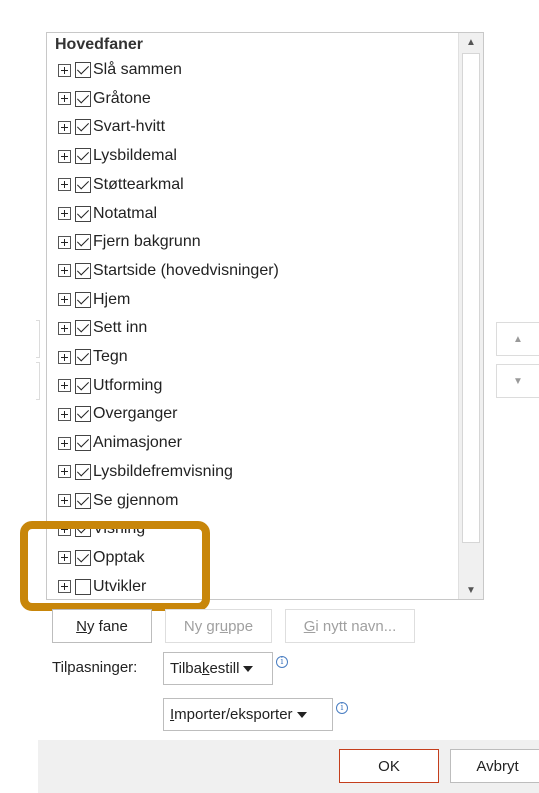 This screenshot has height=793, width=539. Describe the element at coordinates (471, 42) in the screenshot. I see `scroll-up-arrow-icon: ▲` at that location.